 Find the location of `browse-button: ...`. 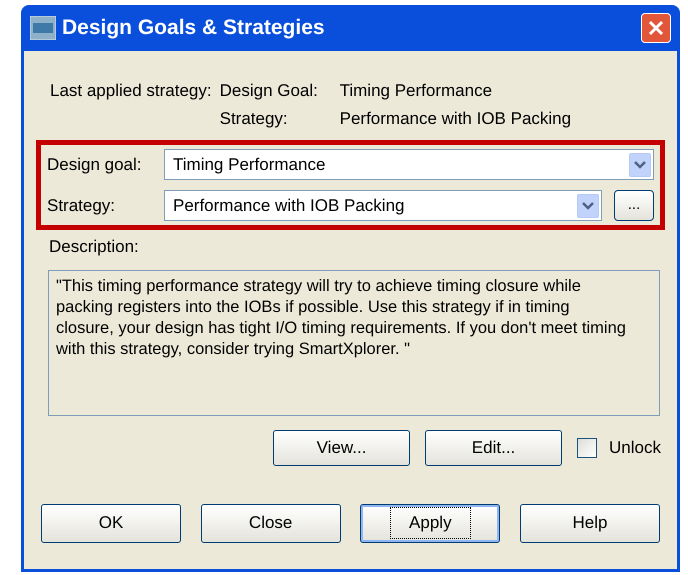

browse-button: ... is located at coordinates (634, 205).